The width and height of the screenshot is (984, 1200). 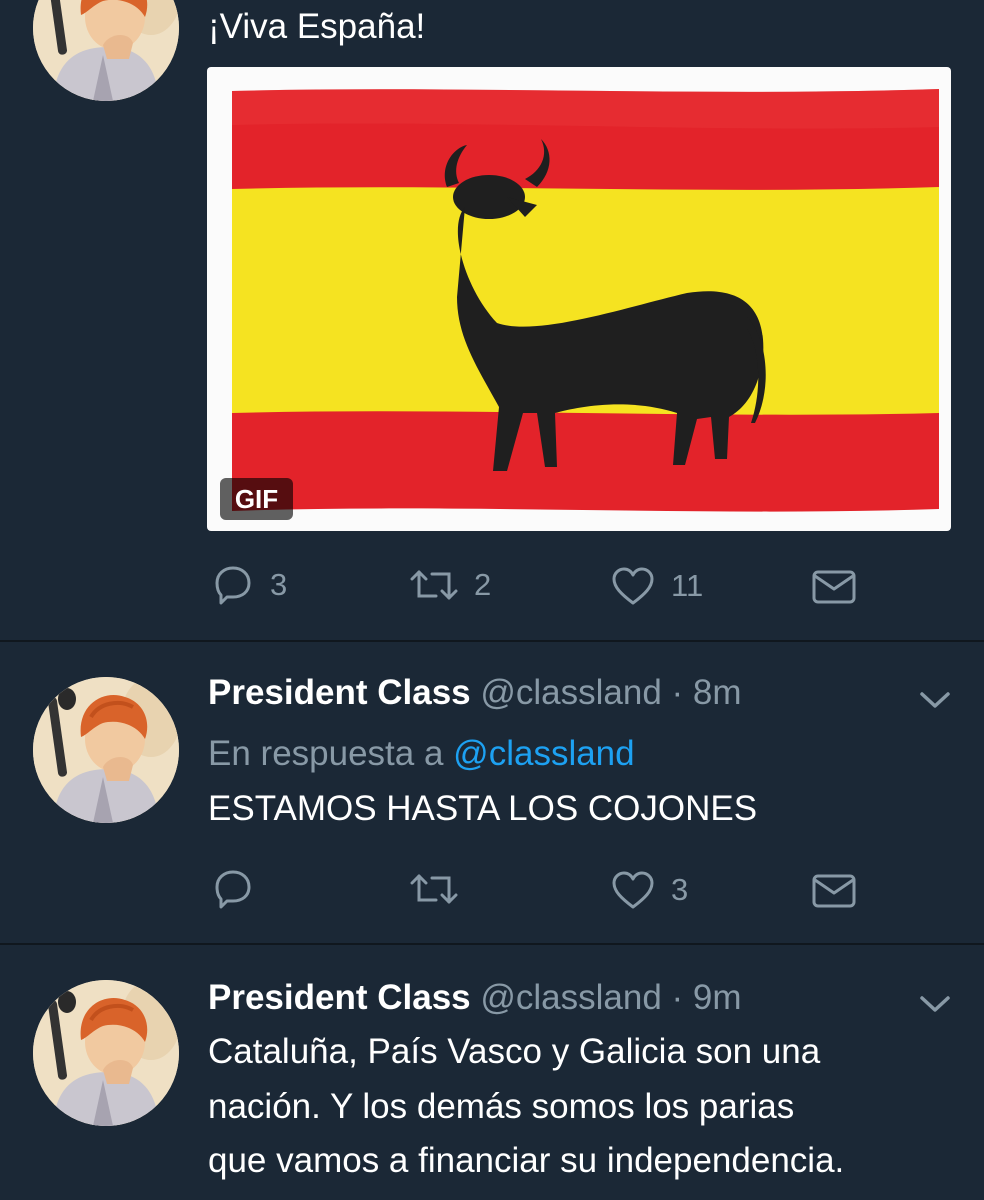 What do you see at coordinates (514, 1051) in the screenshot?
I see `tweet-text-line: Cataluña, País Vasco y Galicia son una` at bounding box center [514, 1051].